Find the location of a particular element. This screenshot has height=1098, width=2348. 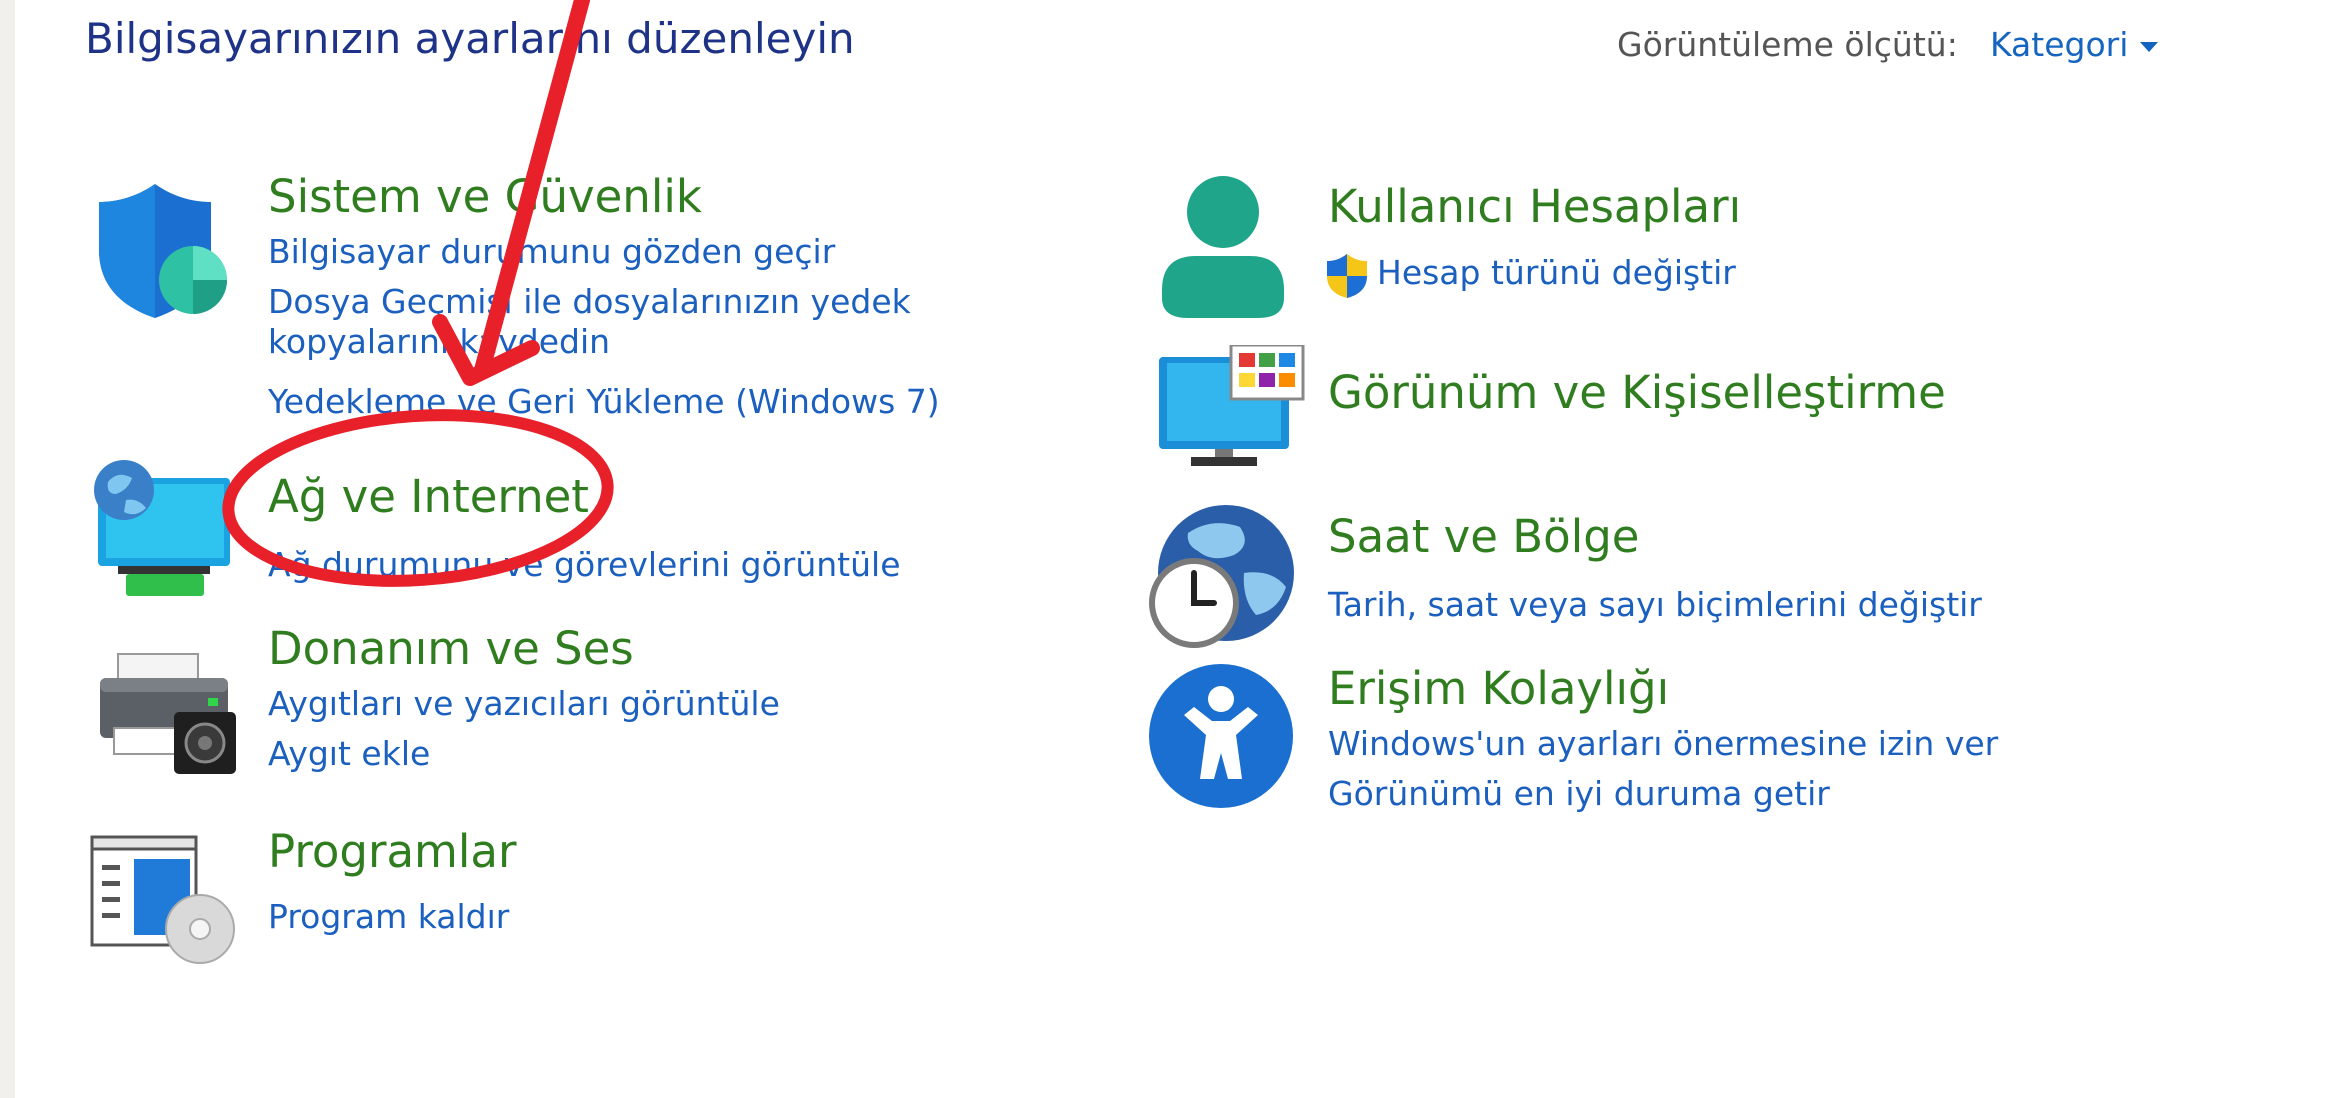

link-check-computer-status: Bilgisayar durumunu gözden geçir is located at coordinates (551, 252).